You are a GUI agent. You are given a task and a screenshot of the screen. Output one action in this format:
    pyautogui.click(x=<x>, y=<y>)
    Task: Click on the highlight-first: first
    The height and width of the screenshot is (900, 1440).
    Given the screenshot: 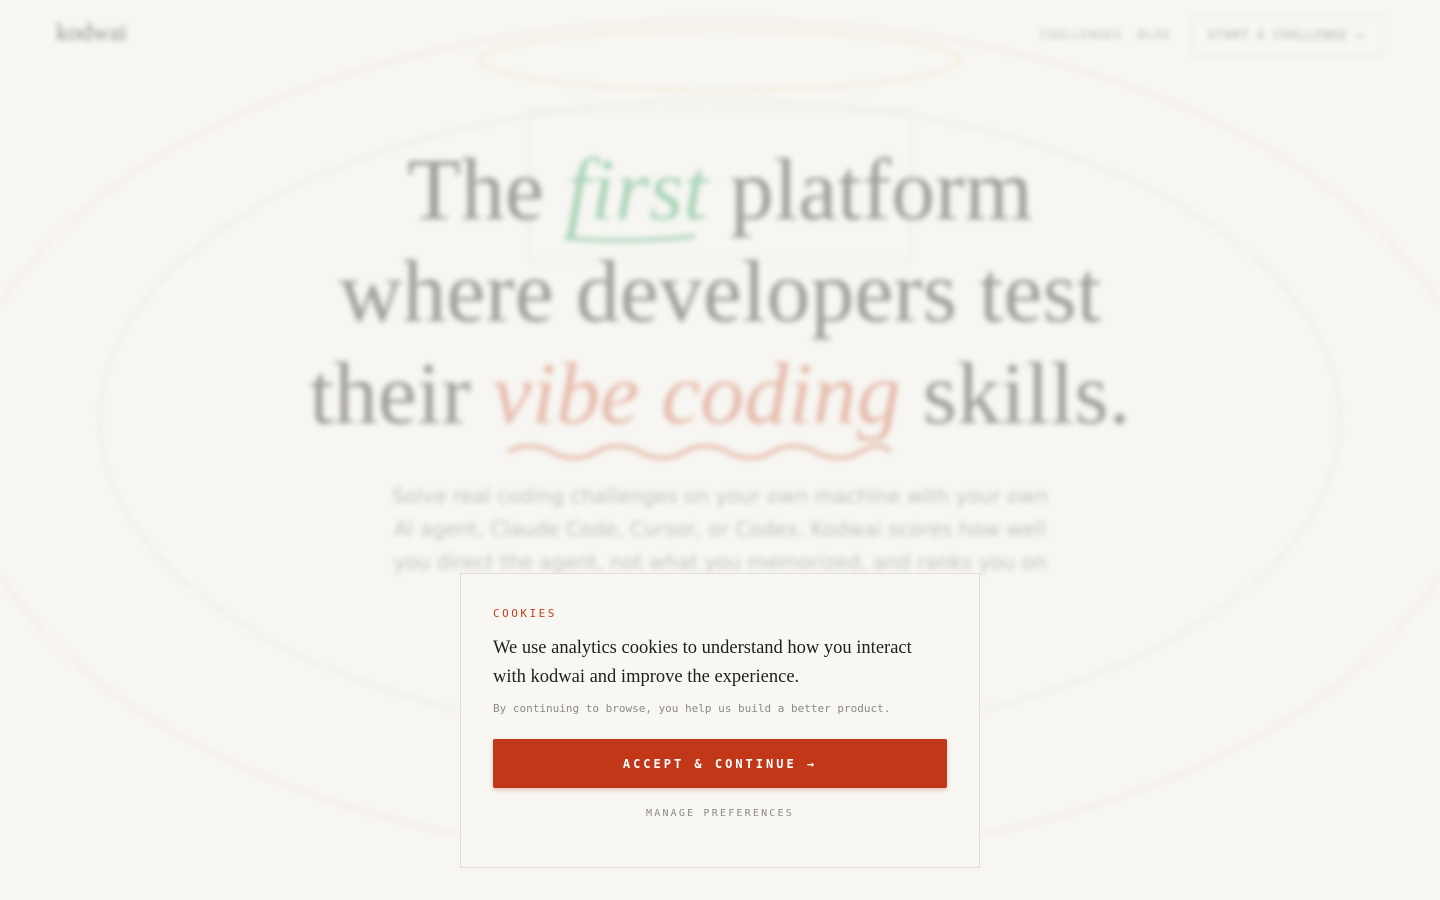 What is the action you would take?
    pyautogui.click(x=636, y=190)
    